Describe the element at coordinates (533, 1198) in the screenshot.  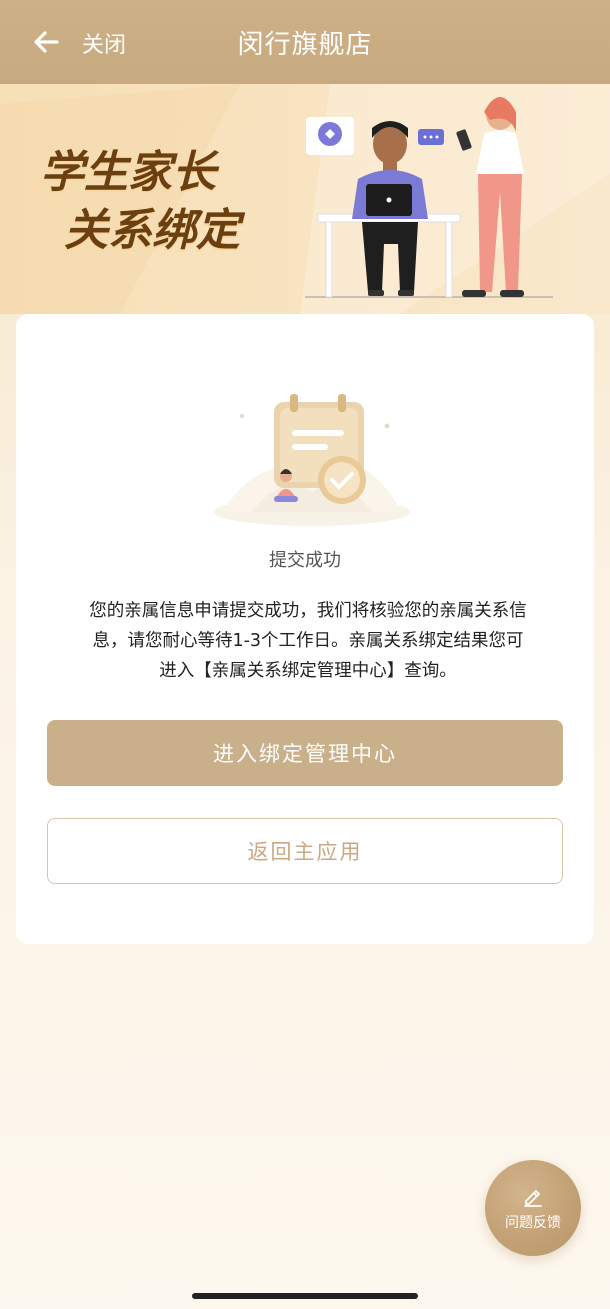
I see `edit-pen-icon` at that location.